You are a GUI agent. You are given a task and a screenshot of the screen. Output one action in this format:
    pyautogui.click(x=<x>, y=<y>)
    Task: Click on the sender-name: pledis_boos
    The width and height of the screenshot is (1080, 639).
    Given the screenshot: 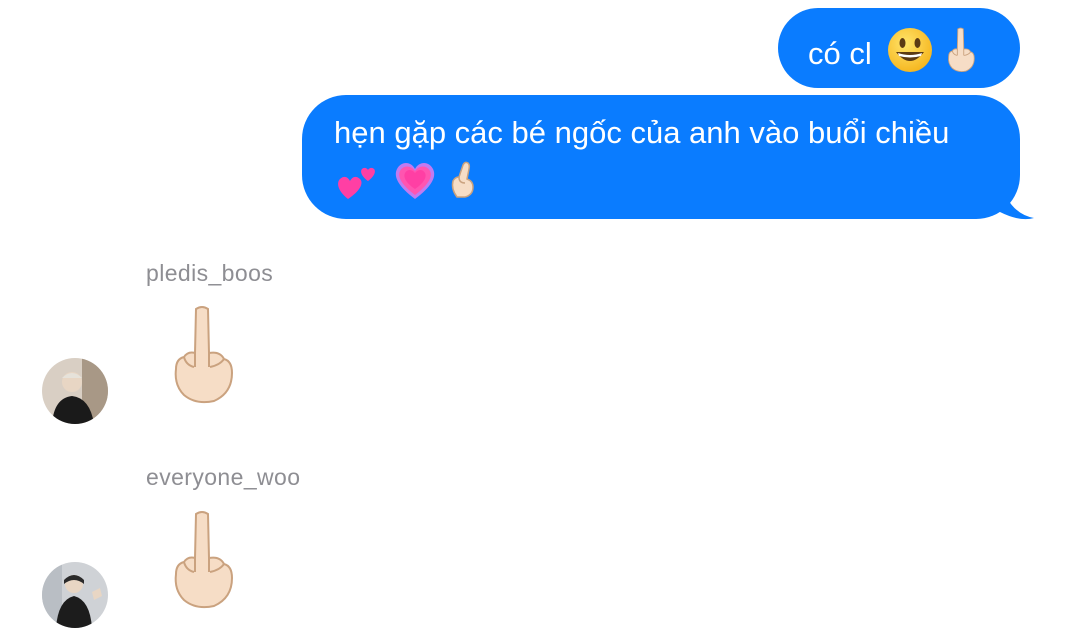 What is the action you would take?
    pyautogui.click(x=210, y=273)
    